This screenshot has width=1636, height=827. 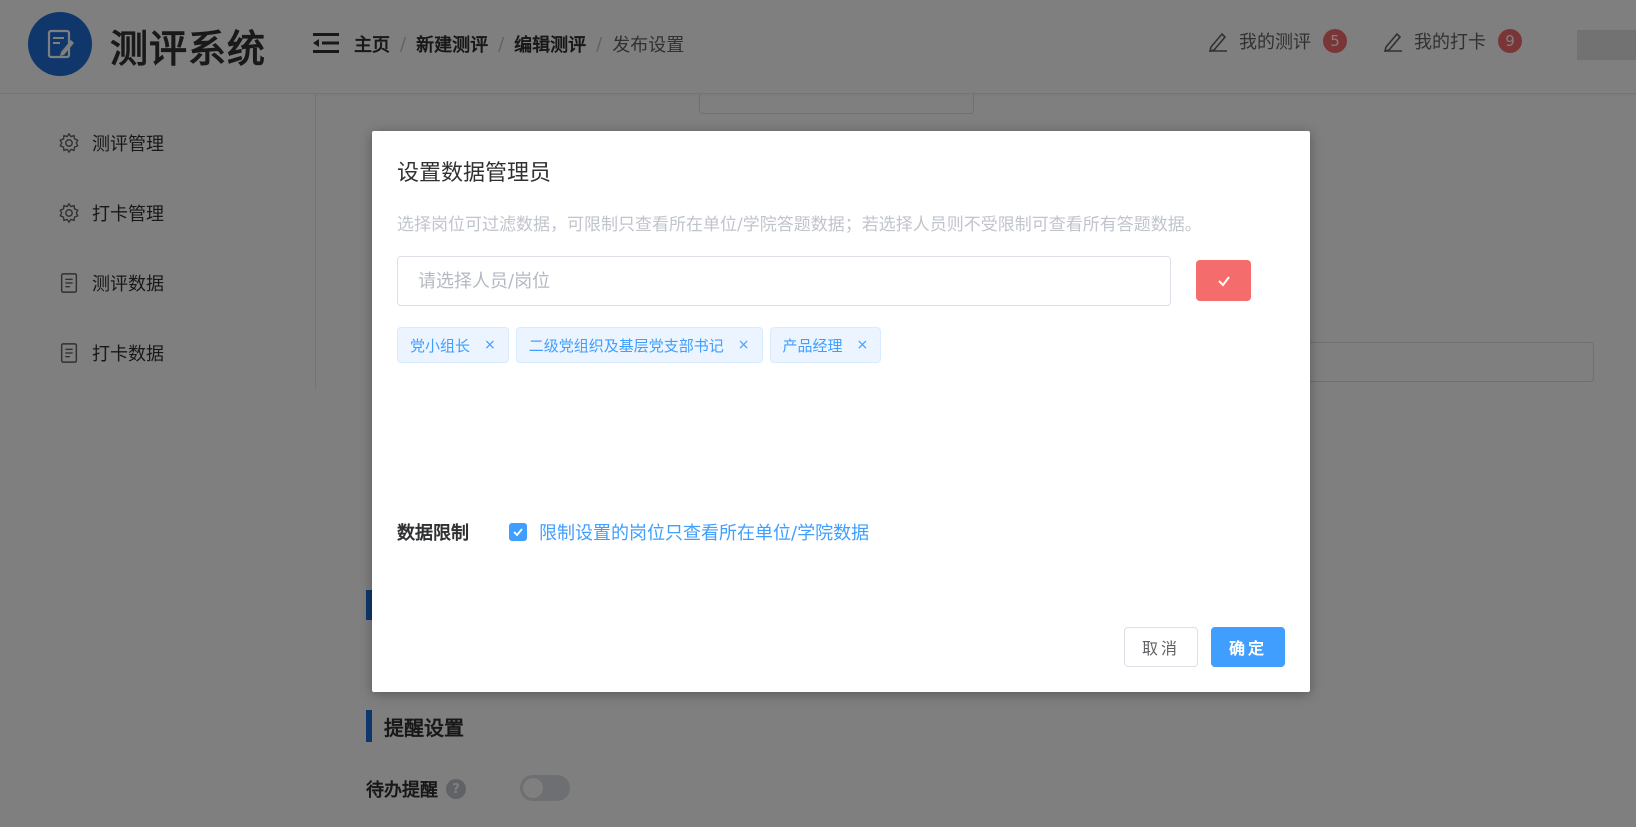 I want to click on data-limit-label: 数据限制, so click(x=433, y=533).